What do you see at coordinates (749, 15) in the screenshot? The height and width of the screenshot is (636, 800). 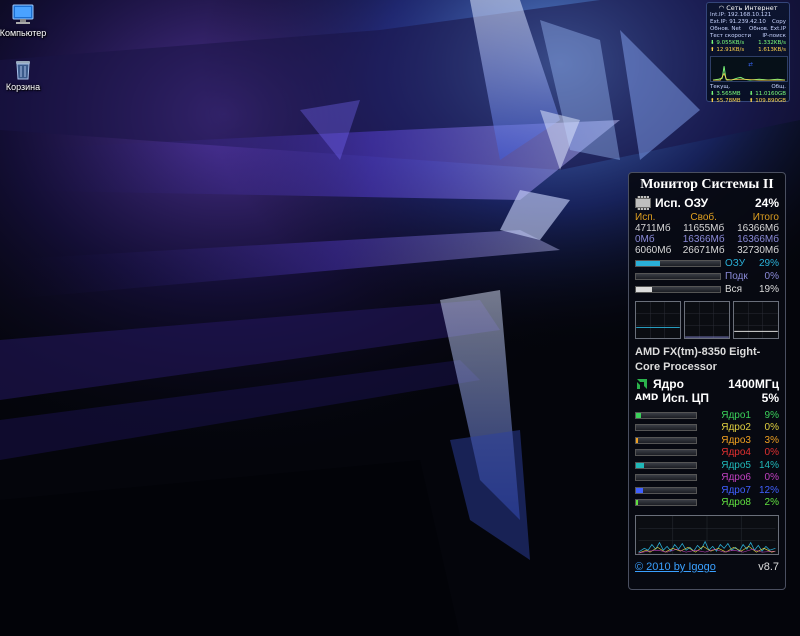 I see `int-ip-value: 192.168.10.121` at bounding box center [749, 15].